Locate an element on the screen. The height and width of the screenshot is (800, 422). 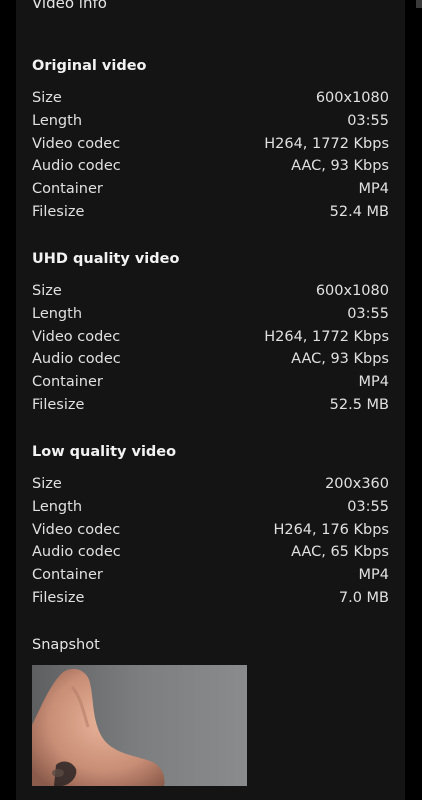
section-heading: Low quality video is located at coordinates (104, 452).